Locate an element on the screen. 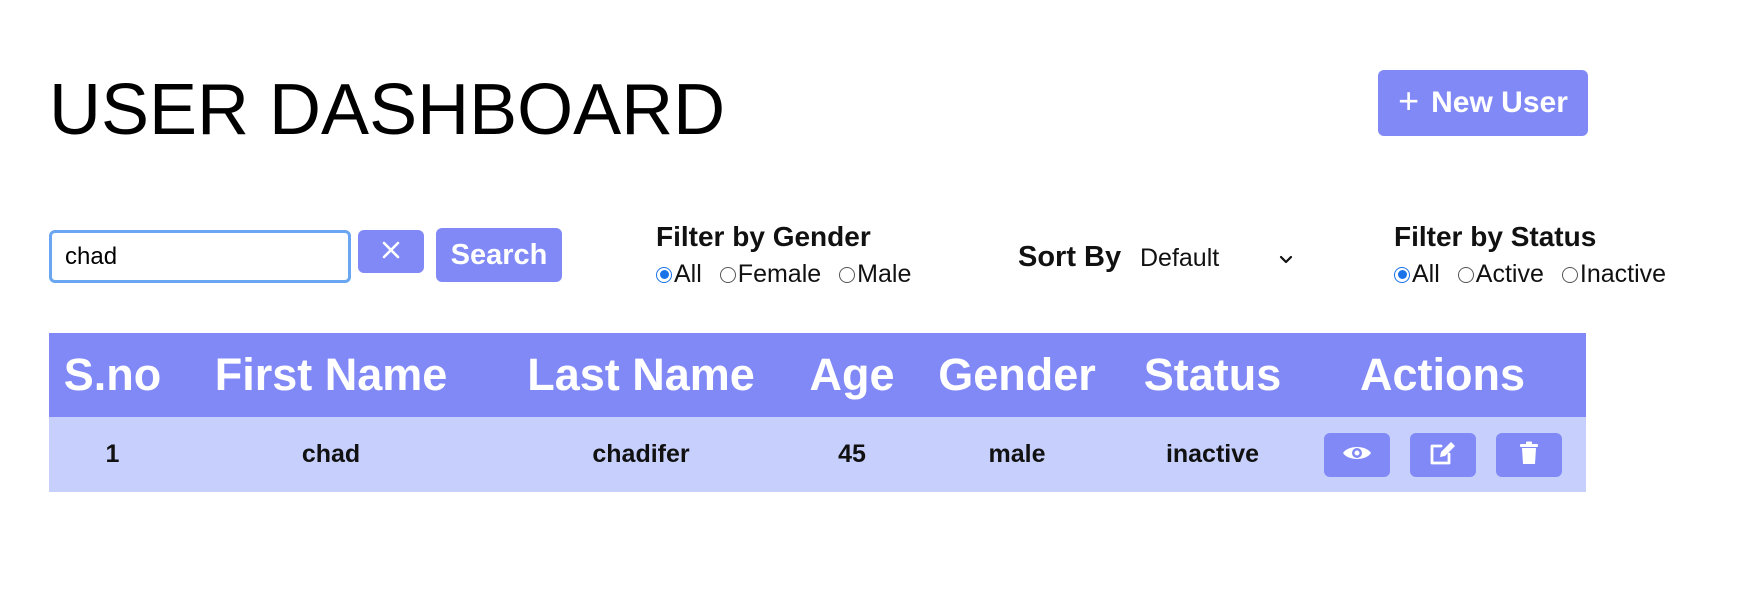 The width and height of the screenshot is (1753, 601). status-filter-title: Filter by Status is located at coordinates (1495, 236).